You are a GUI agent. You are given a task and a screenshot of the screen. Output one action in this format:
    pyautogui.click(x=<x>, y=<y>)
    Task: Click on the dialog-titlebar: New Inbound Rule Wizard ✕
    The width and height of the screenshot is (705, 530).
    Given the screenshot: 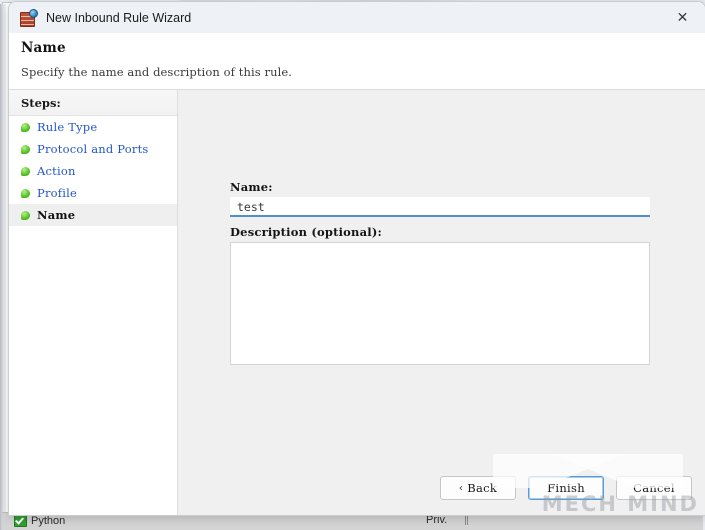 What is the action you would take?
    pyautogui.click(x=357, y=17)
    